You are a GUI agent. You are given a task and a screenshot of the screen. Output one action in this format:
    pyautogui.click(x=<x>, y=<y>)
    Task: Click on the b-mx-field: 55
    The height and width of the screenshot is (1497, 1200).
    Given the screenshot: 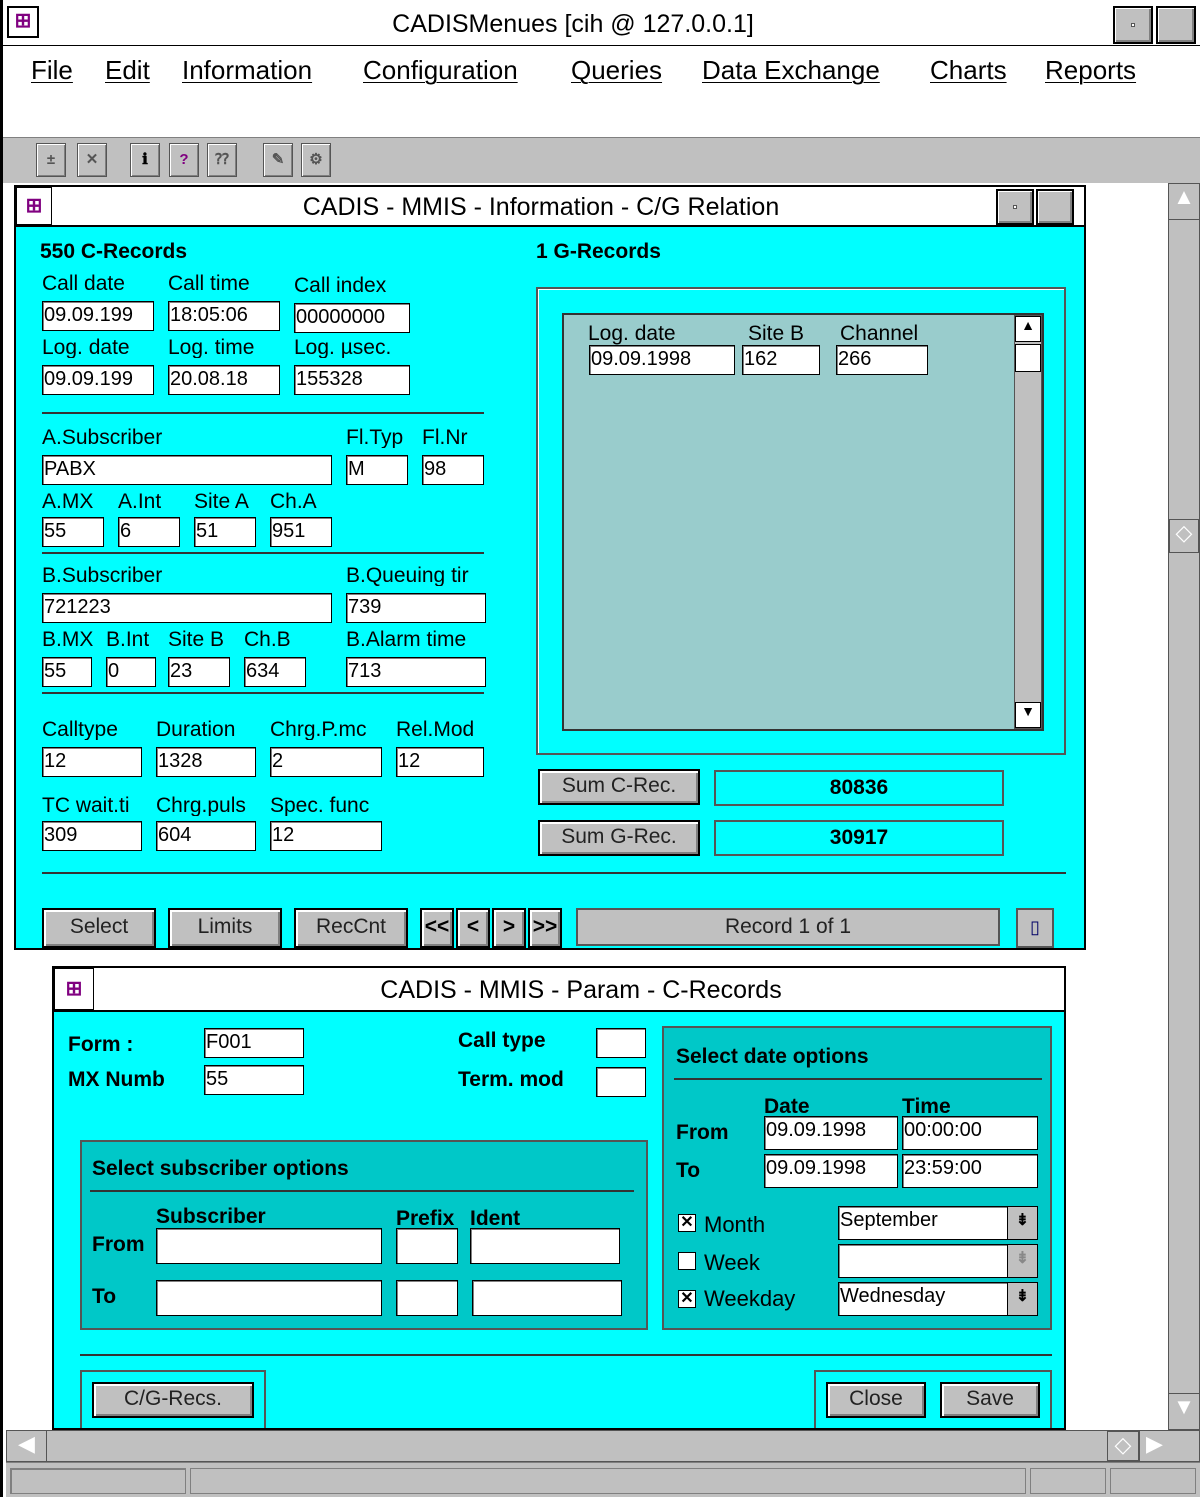 What is the action you would take?
    pyautogui.click(x=67, y=672)
    